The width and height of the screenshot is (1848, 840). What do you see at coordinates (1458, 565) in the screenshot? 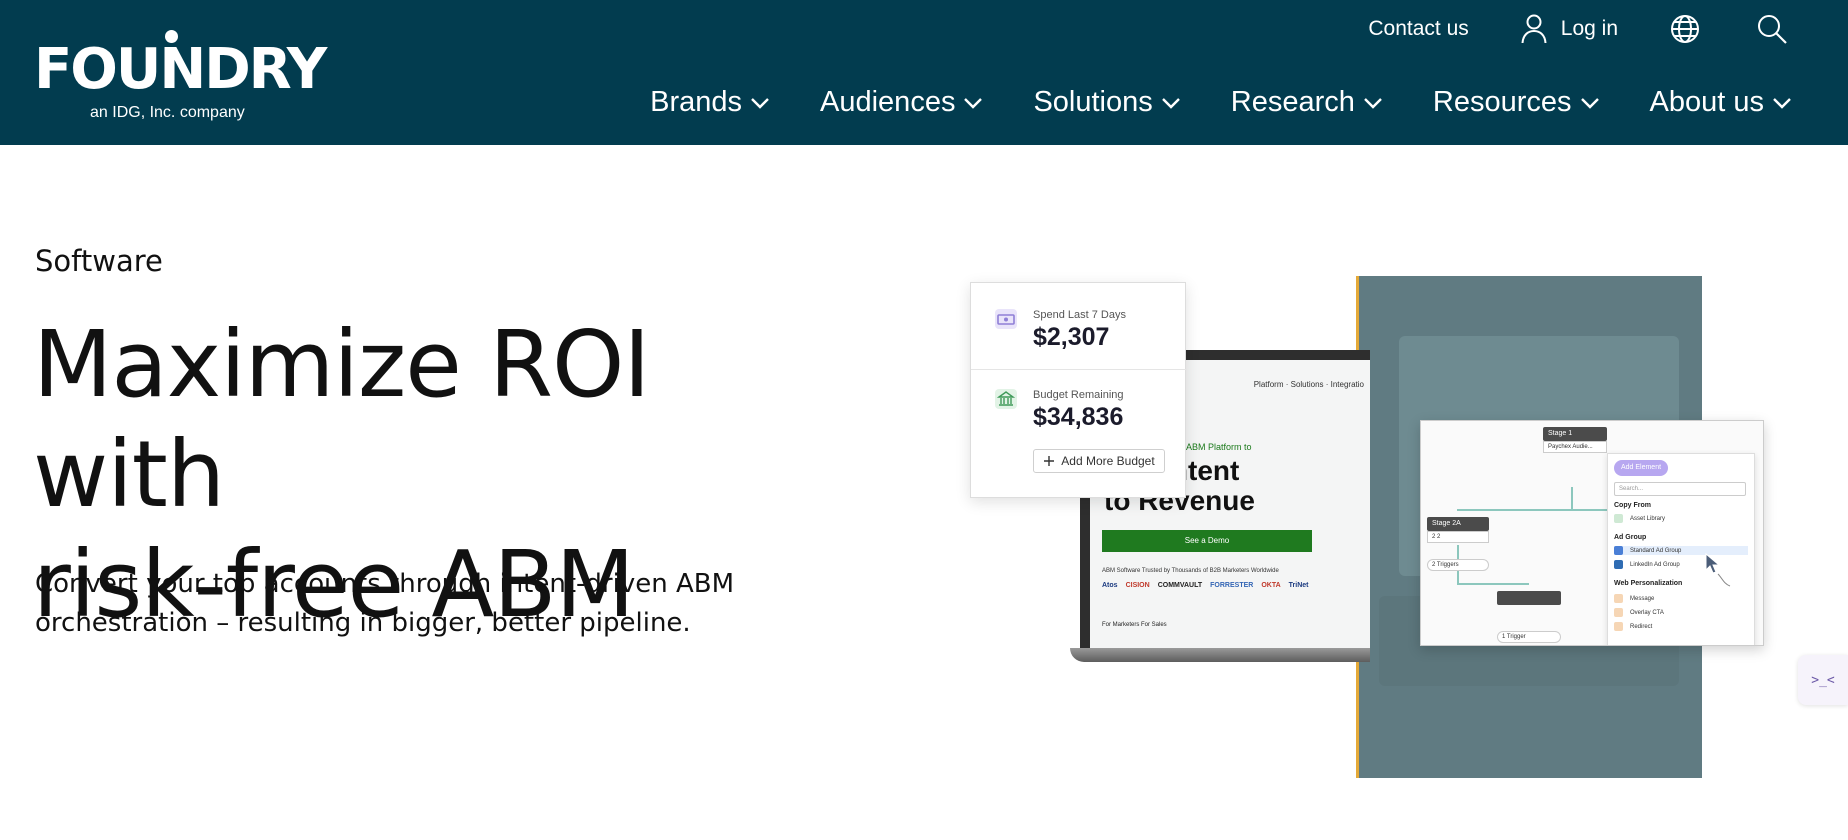
I see `triggers-pill: 2 Triggers` at bounding box center [1458, 565].